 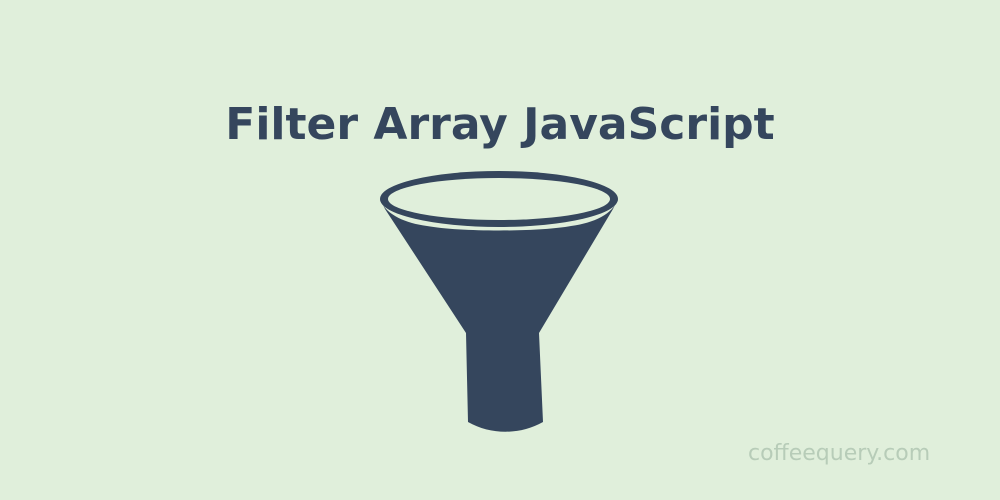 I want to click on site-watermark: coffeequery.com, so click(x=839, y=453).